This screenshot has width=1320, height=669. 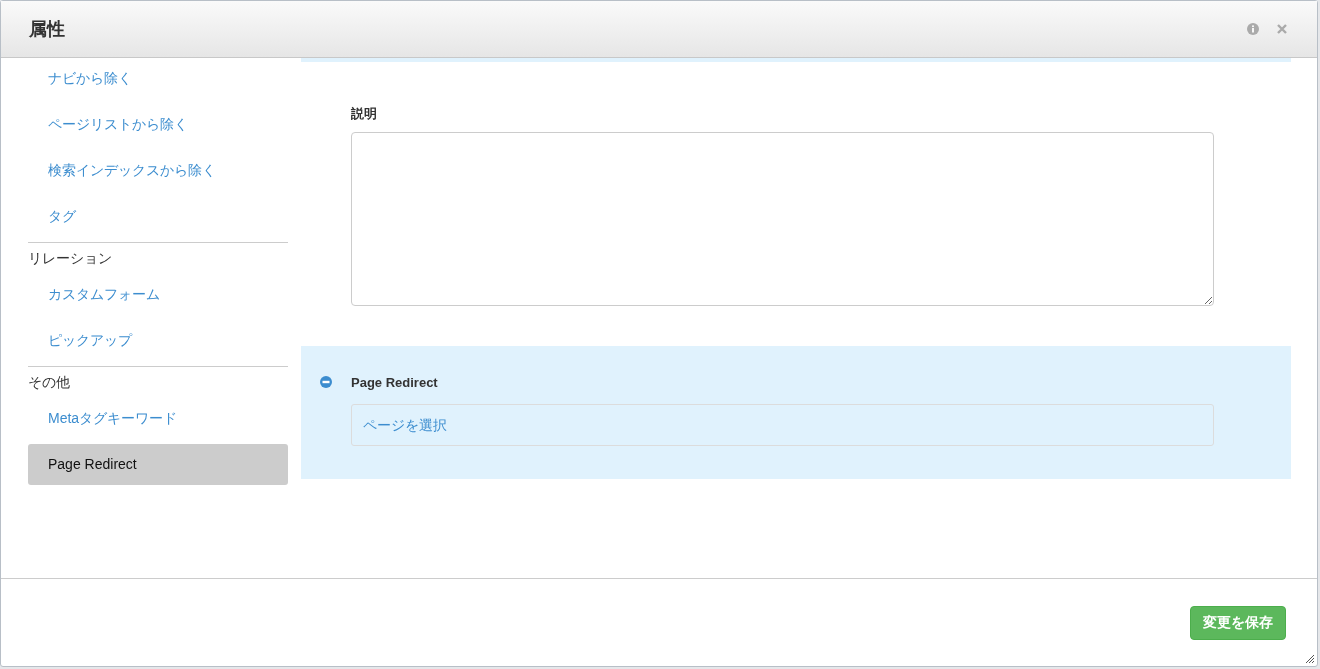 What do you see at coordinates (158, 124) in the screenshot?
I see `sidebar-item: ページリストから除く` at bounding box center [158, 124].